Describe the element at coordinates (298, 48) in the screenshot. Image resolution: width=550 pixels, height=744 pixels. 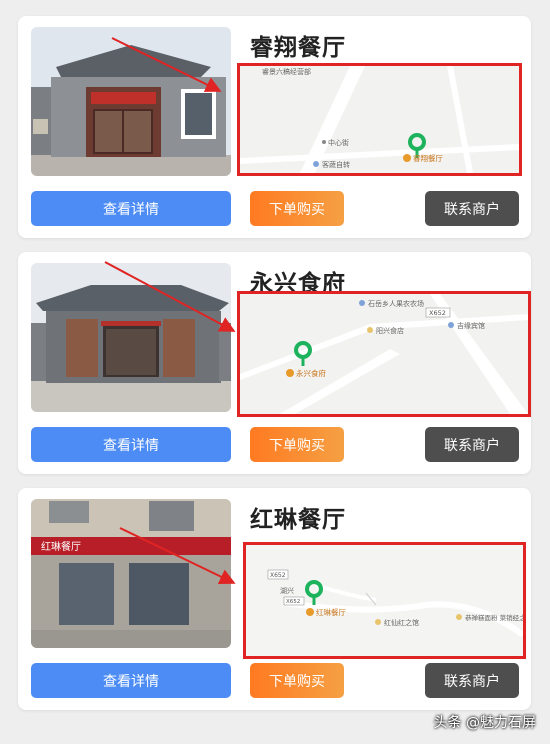
I see `restaurant-name: 睿翔餐厅` at that location.